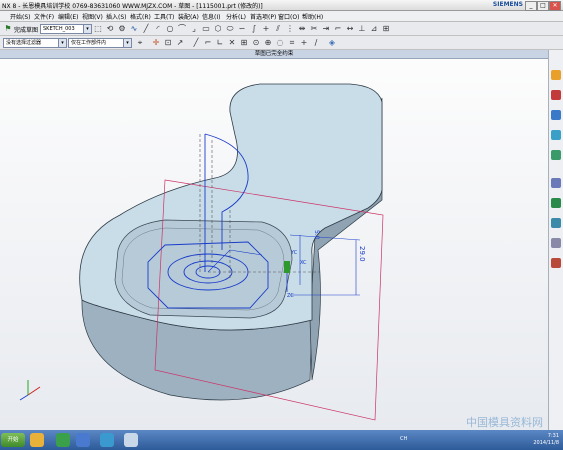 This screenshot has height=450, width=563. I want to click on viewport-status-bar: 草图已完全约束, so click(274, 54).